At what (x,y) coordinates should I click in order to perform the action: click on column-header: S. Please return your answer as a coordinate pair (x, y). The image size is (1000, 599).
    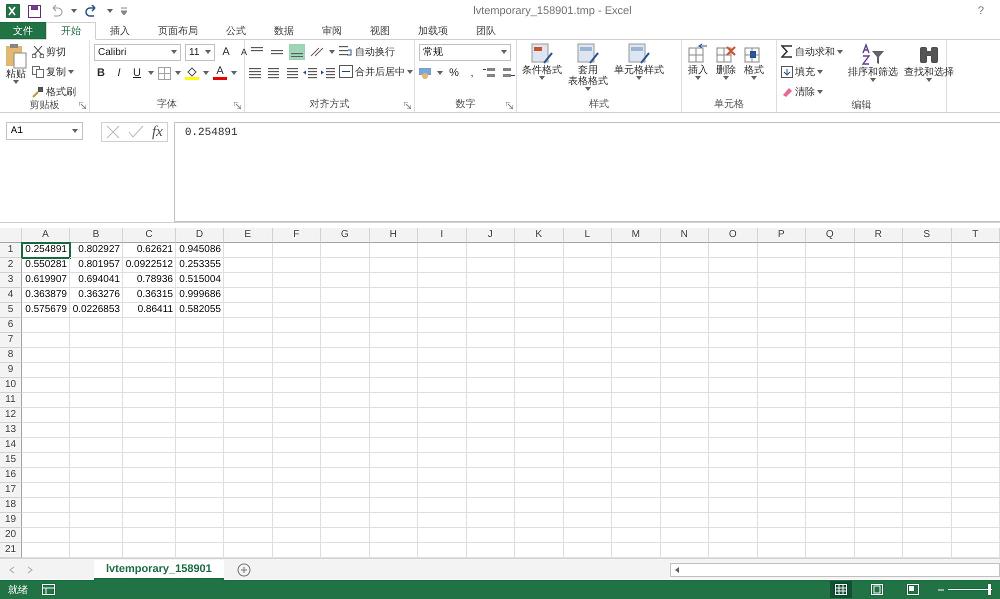
    Looking at the image, I should click on (927, 235).